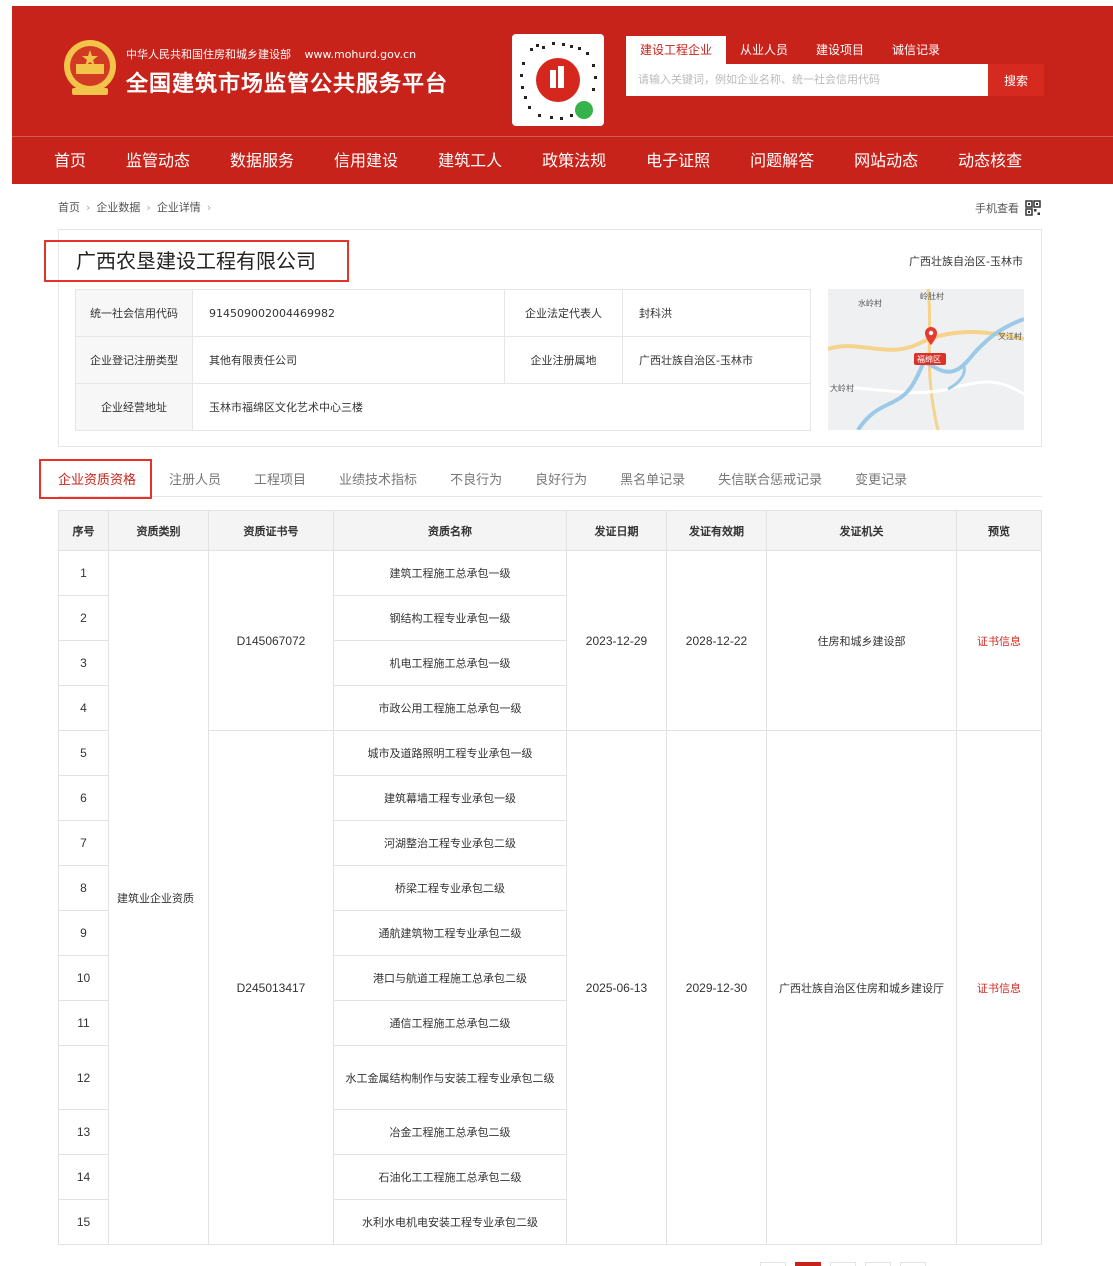  What do you see at coordinates (770, 478) in the screenshot?
I see `tab-joint-punishment: 失信联合惩戒记录` at bounding box center [770, 478].